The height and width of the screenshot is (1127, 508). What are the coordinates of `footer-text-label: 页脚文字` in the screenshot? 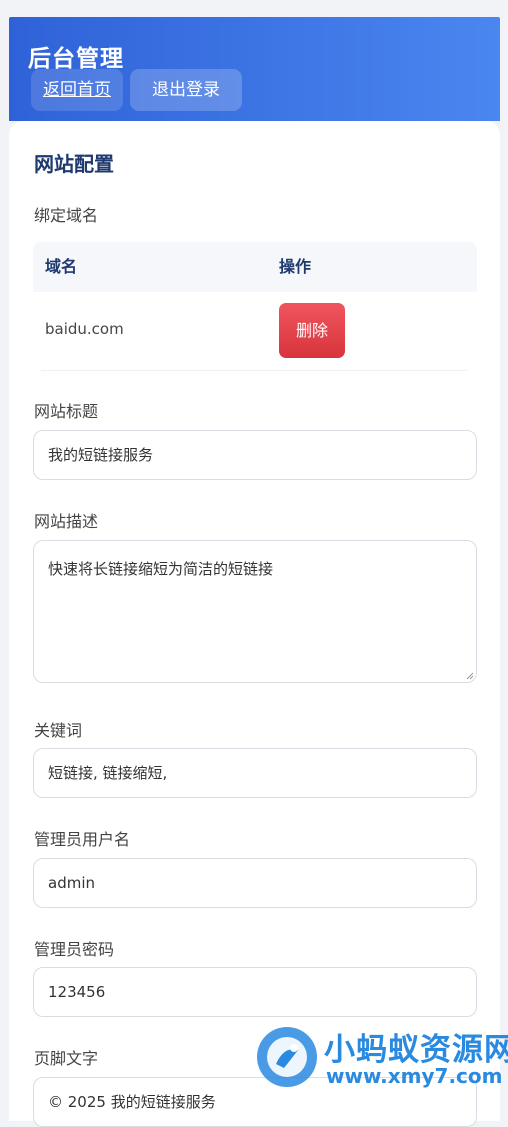 It's located at (66, 1058).